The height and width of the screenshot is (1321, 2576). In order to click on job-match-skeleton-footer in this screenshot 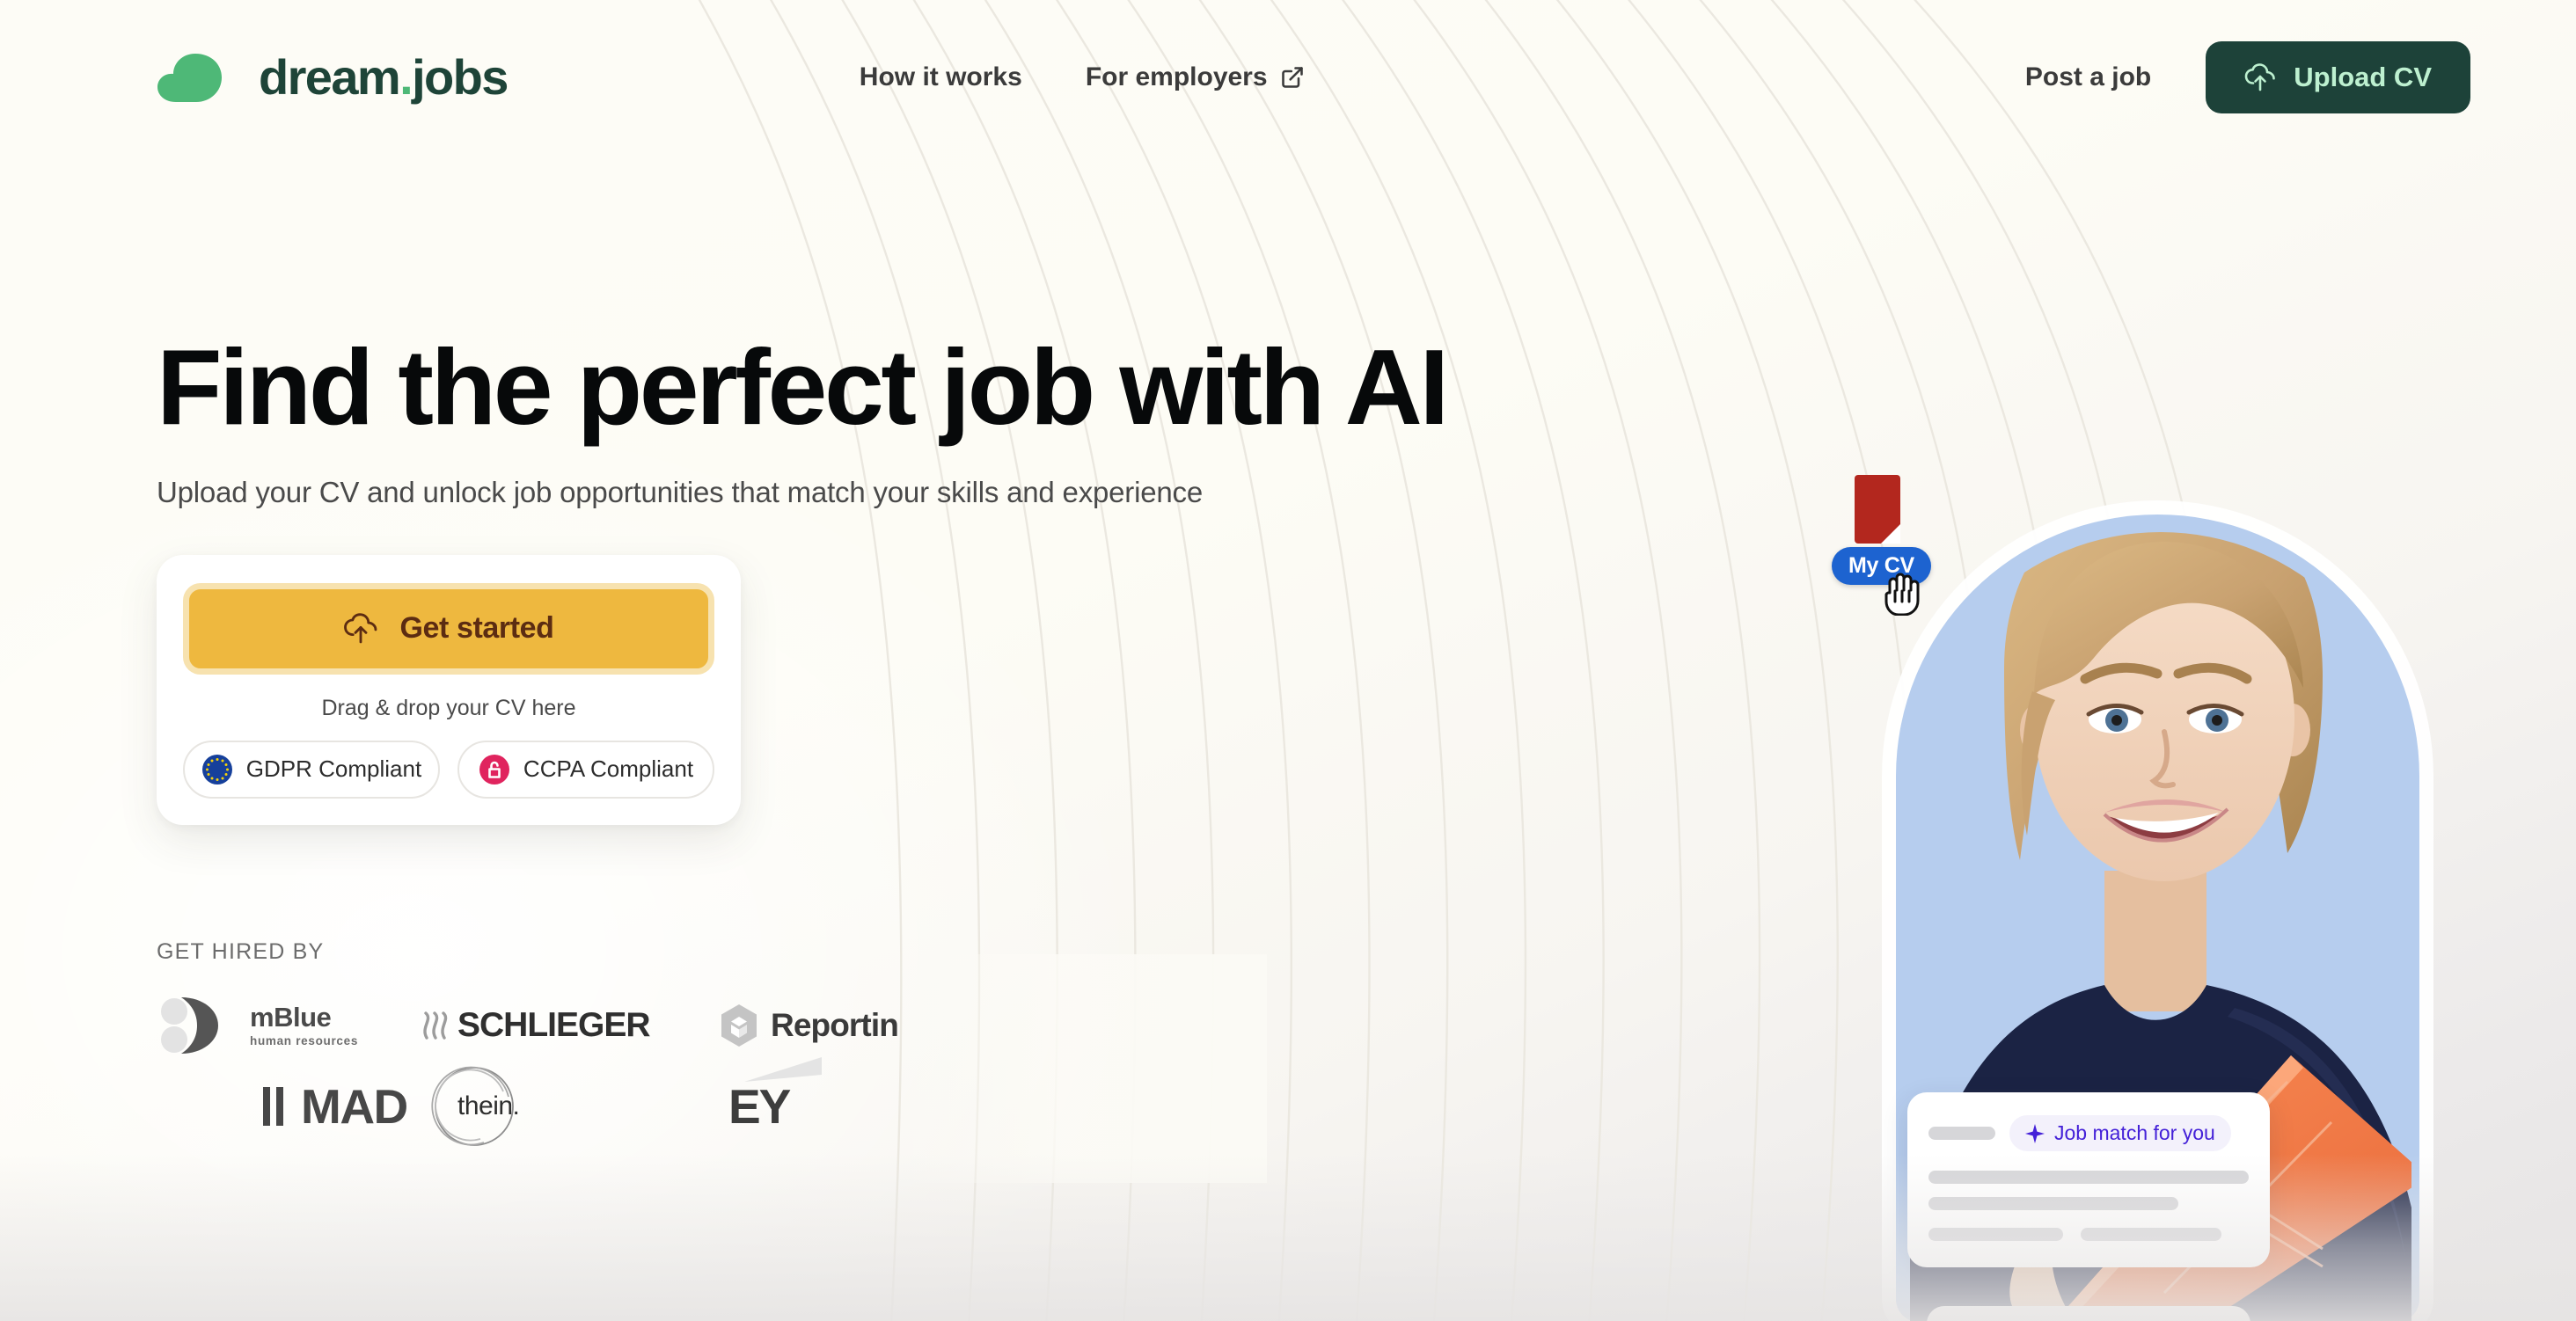, I will do `click(2088, 1234)`.